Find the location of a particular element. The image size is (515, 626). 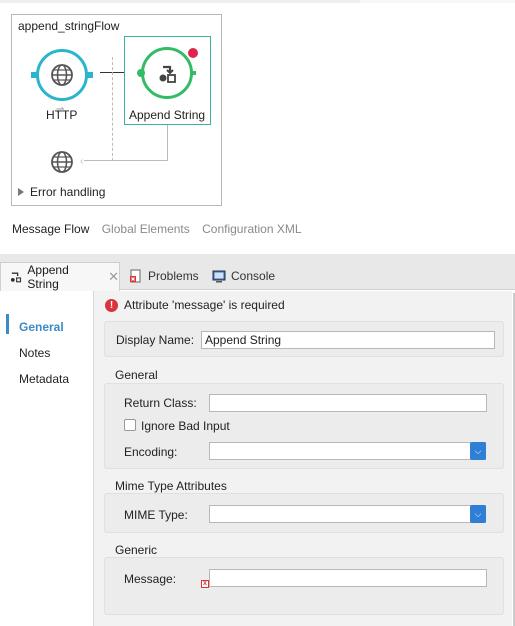

error-badge-icon is located at coordinates (193, 53).